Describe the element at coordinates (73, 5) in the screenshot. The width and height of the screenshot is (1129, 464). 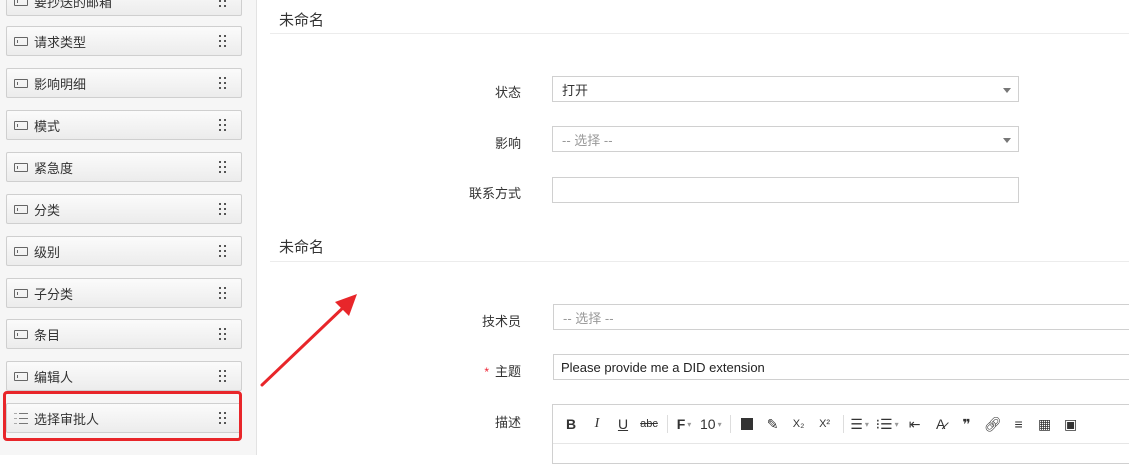
I see `field-item-label: 要抄送的邮箱` at that location.